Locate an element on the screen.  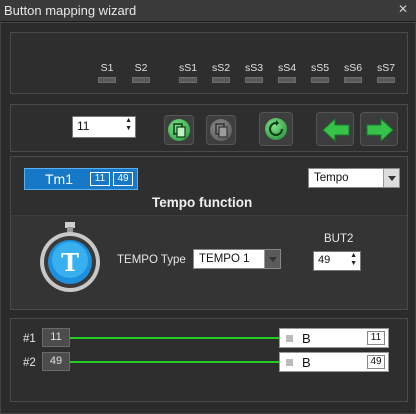
but-stepper: 49 ▲ ▼ is located at coordinates (337, 261).